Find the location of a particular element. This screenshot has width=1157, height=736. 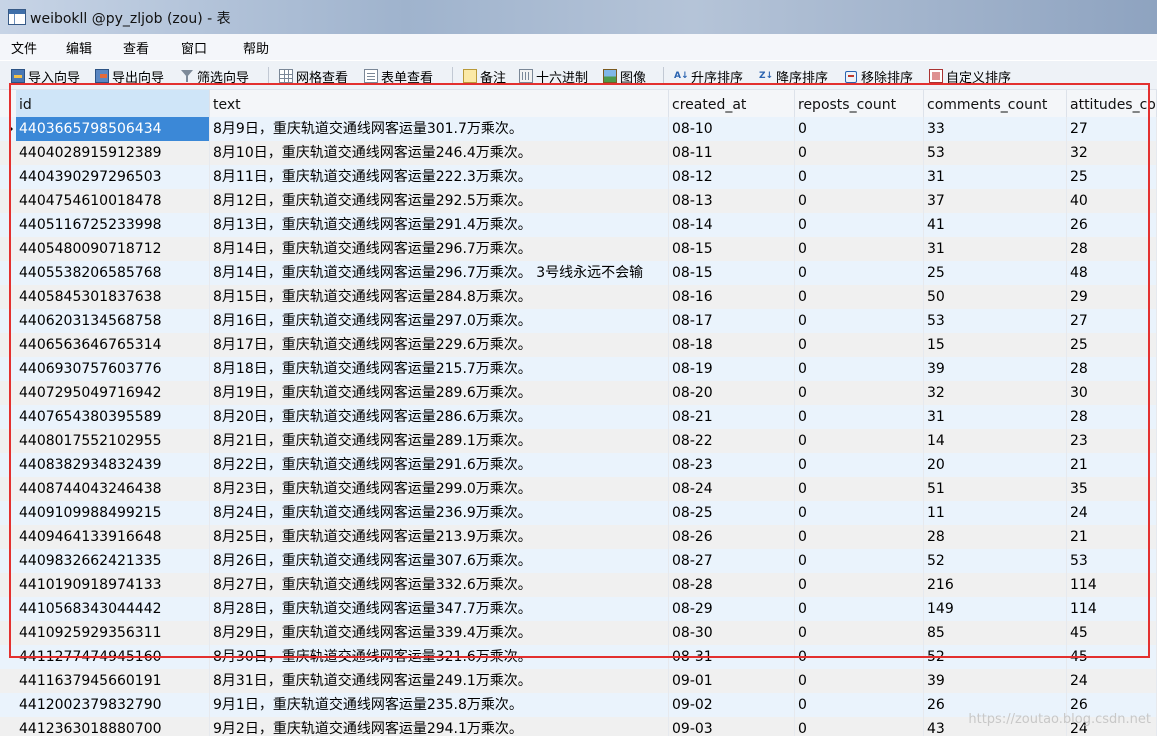

cell-comments-count: 14 is located at coordinates (995, 441).